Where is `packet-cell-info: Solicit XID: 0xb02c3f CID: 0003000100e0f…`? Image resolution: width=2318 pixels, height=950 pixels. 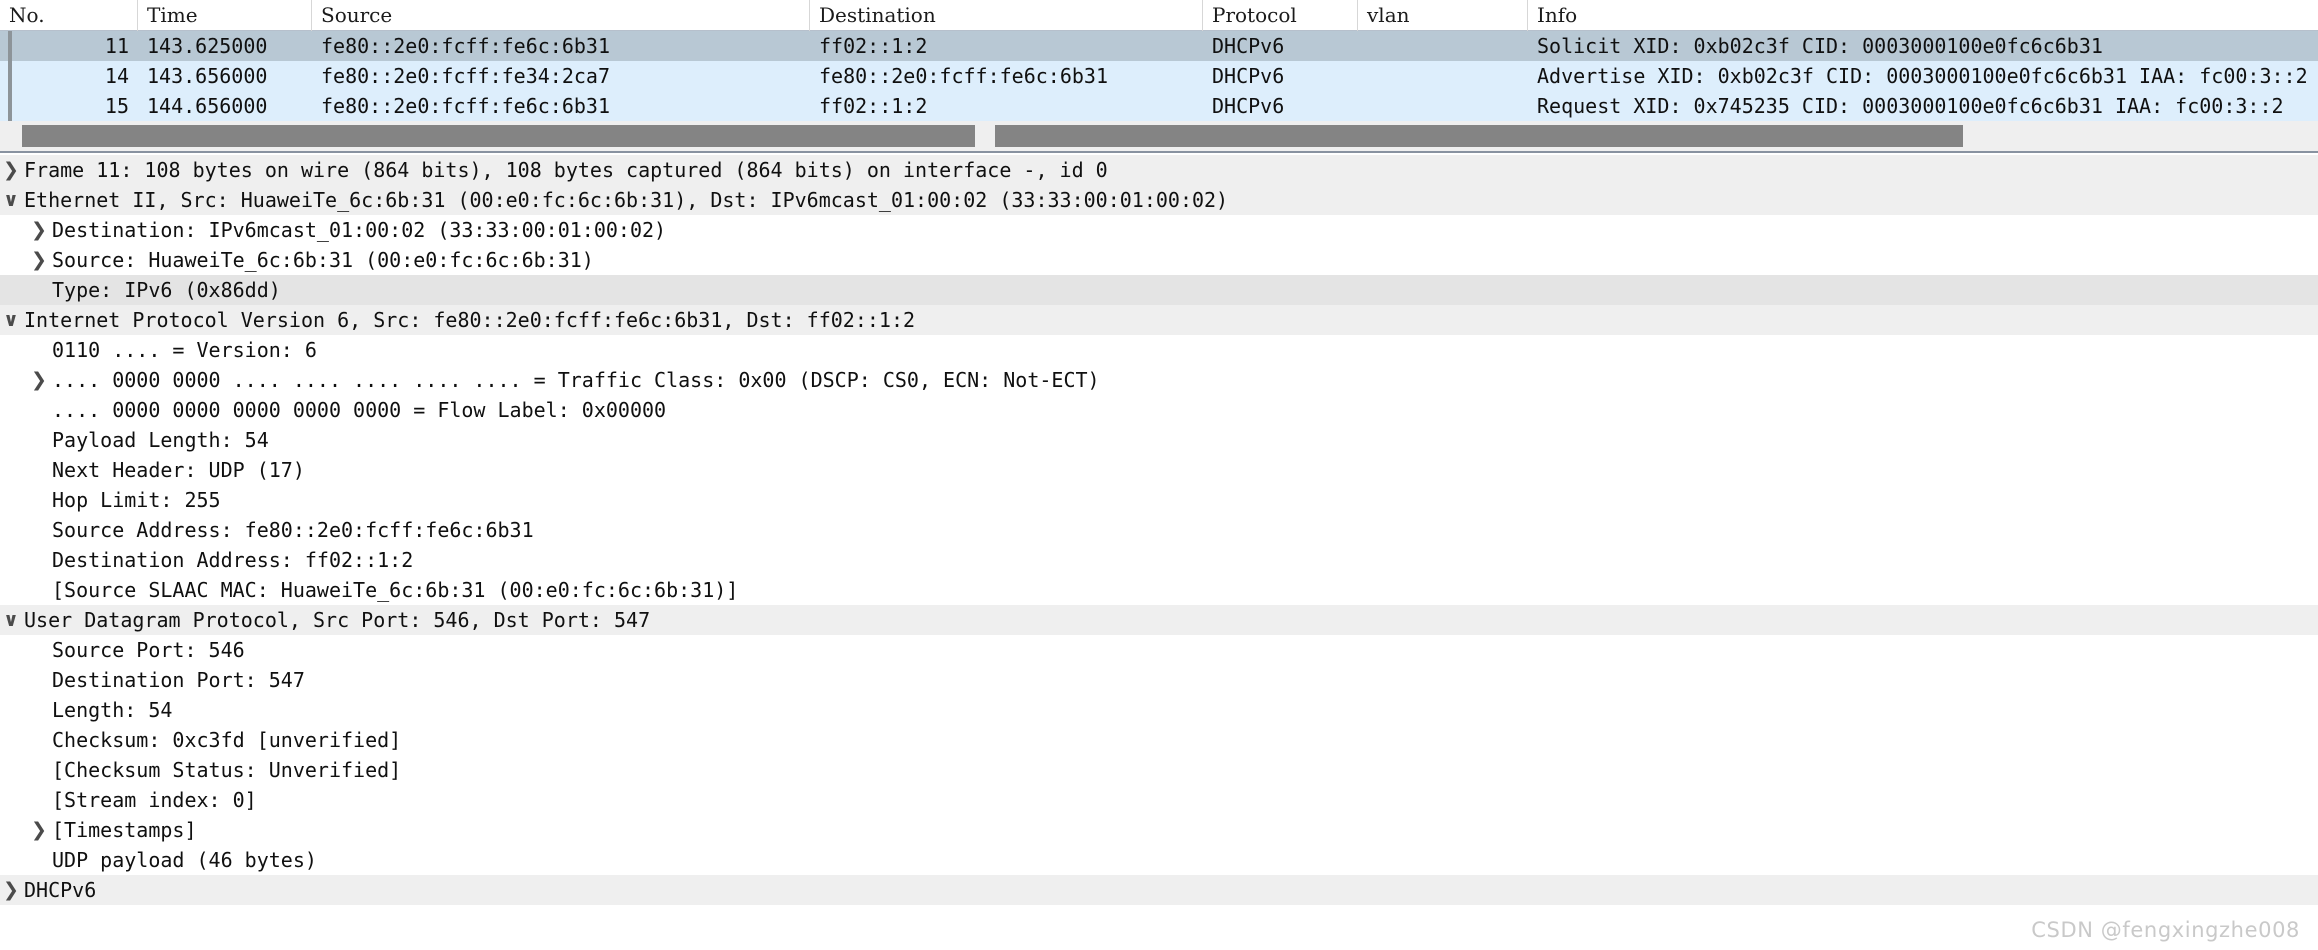
packet-cell-info: Solicit XID: 0xb02c3f CID: 0003000100e0f… is located at coordinates (1820, 46).